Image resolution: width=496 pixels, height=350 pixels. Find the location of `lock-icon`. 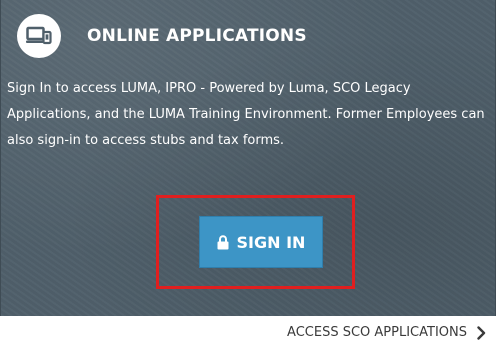

lock-icon is located at coordinates (223, 242).